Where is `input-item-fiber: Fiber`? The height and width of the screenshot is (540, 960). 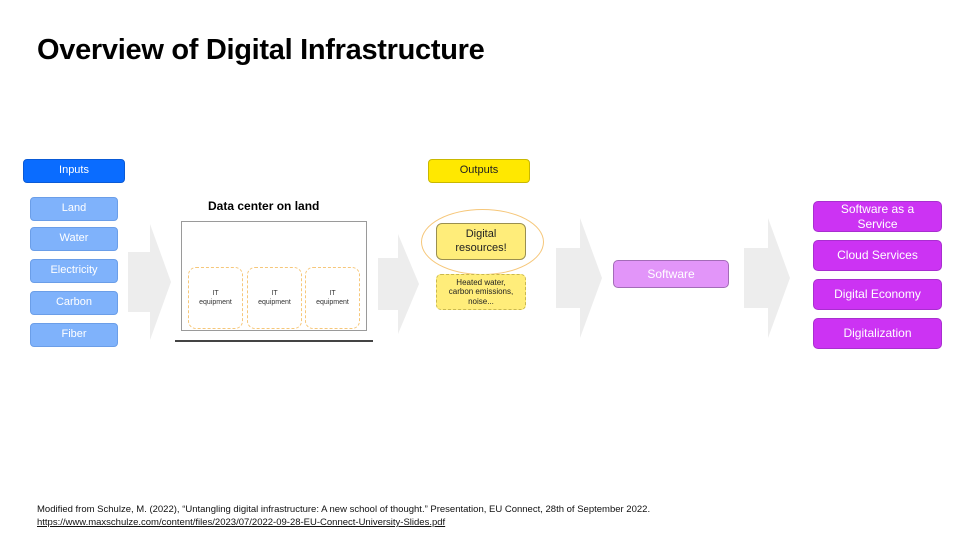 input-item-fiber: Fiber is located at coordinates (74, 335).